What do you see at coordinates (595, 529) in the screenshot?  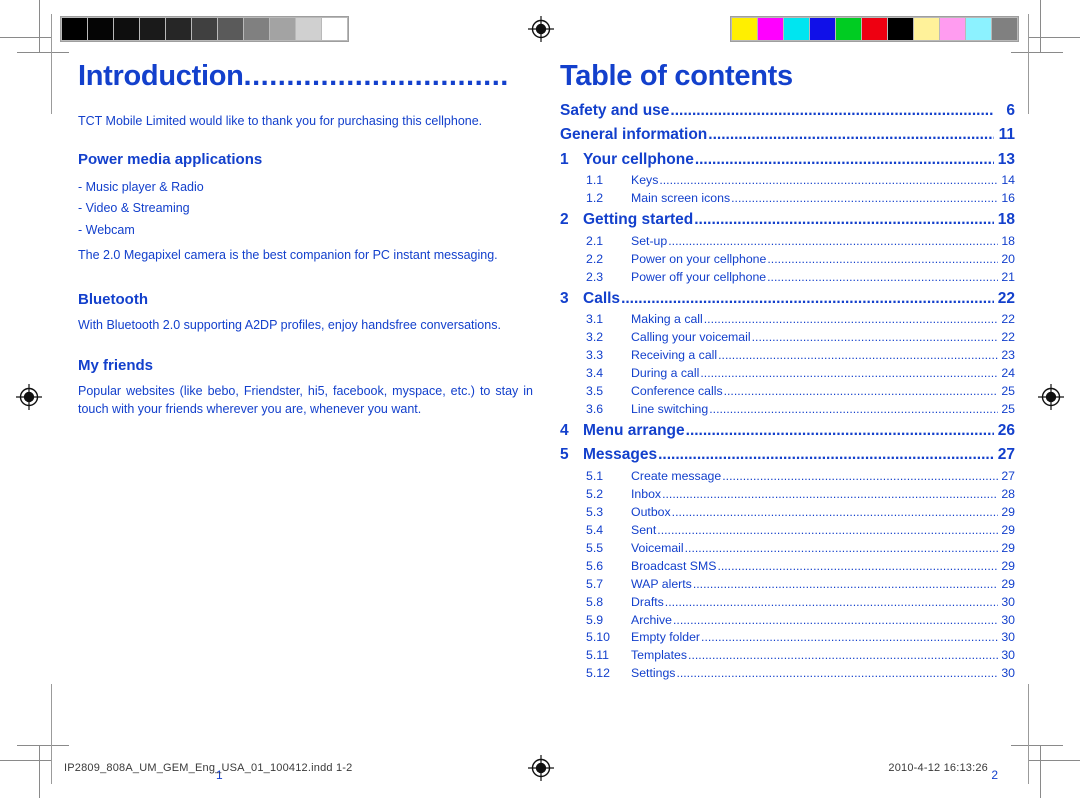 I see `toc-entry-number: 5.4` at bounding box center [595, 529].